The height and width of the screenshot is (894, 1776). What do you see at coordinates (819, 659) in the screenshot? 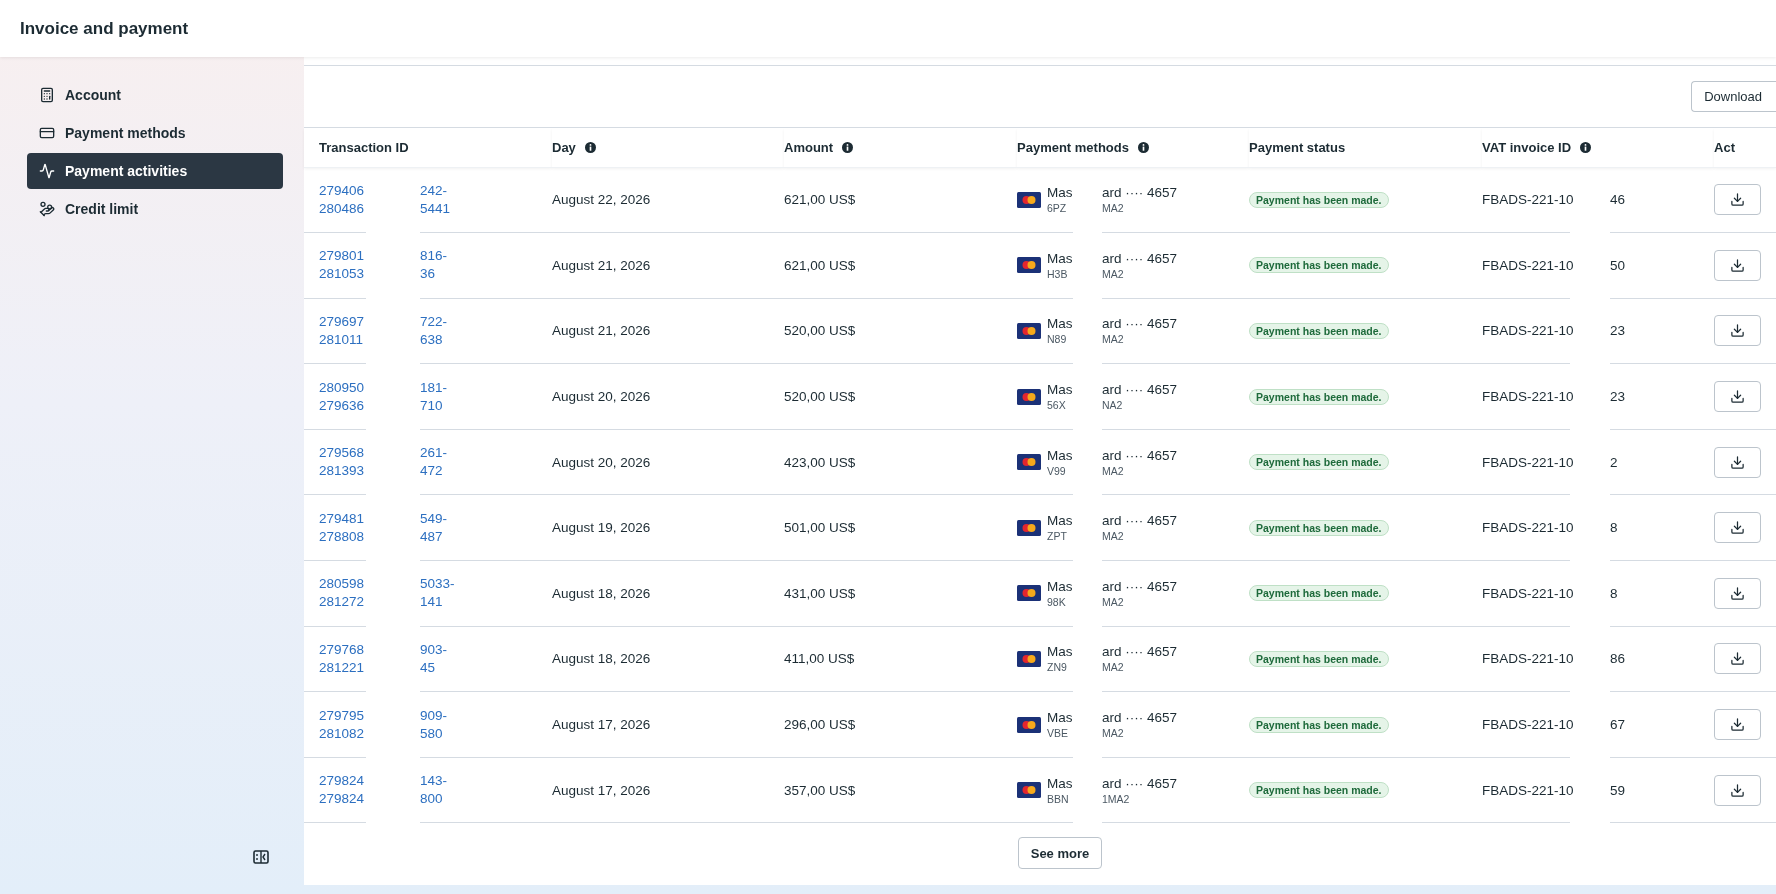
I see `amount-cell: 411,00 US$` at bounding box center [819, 659].